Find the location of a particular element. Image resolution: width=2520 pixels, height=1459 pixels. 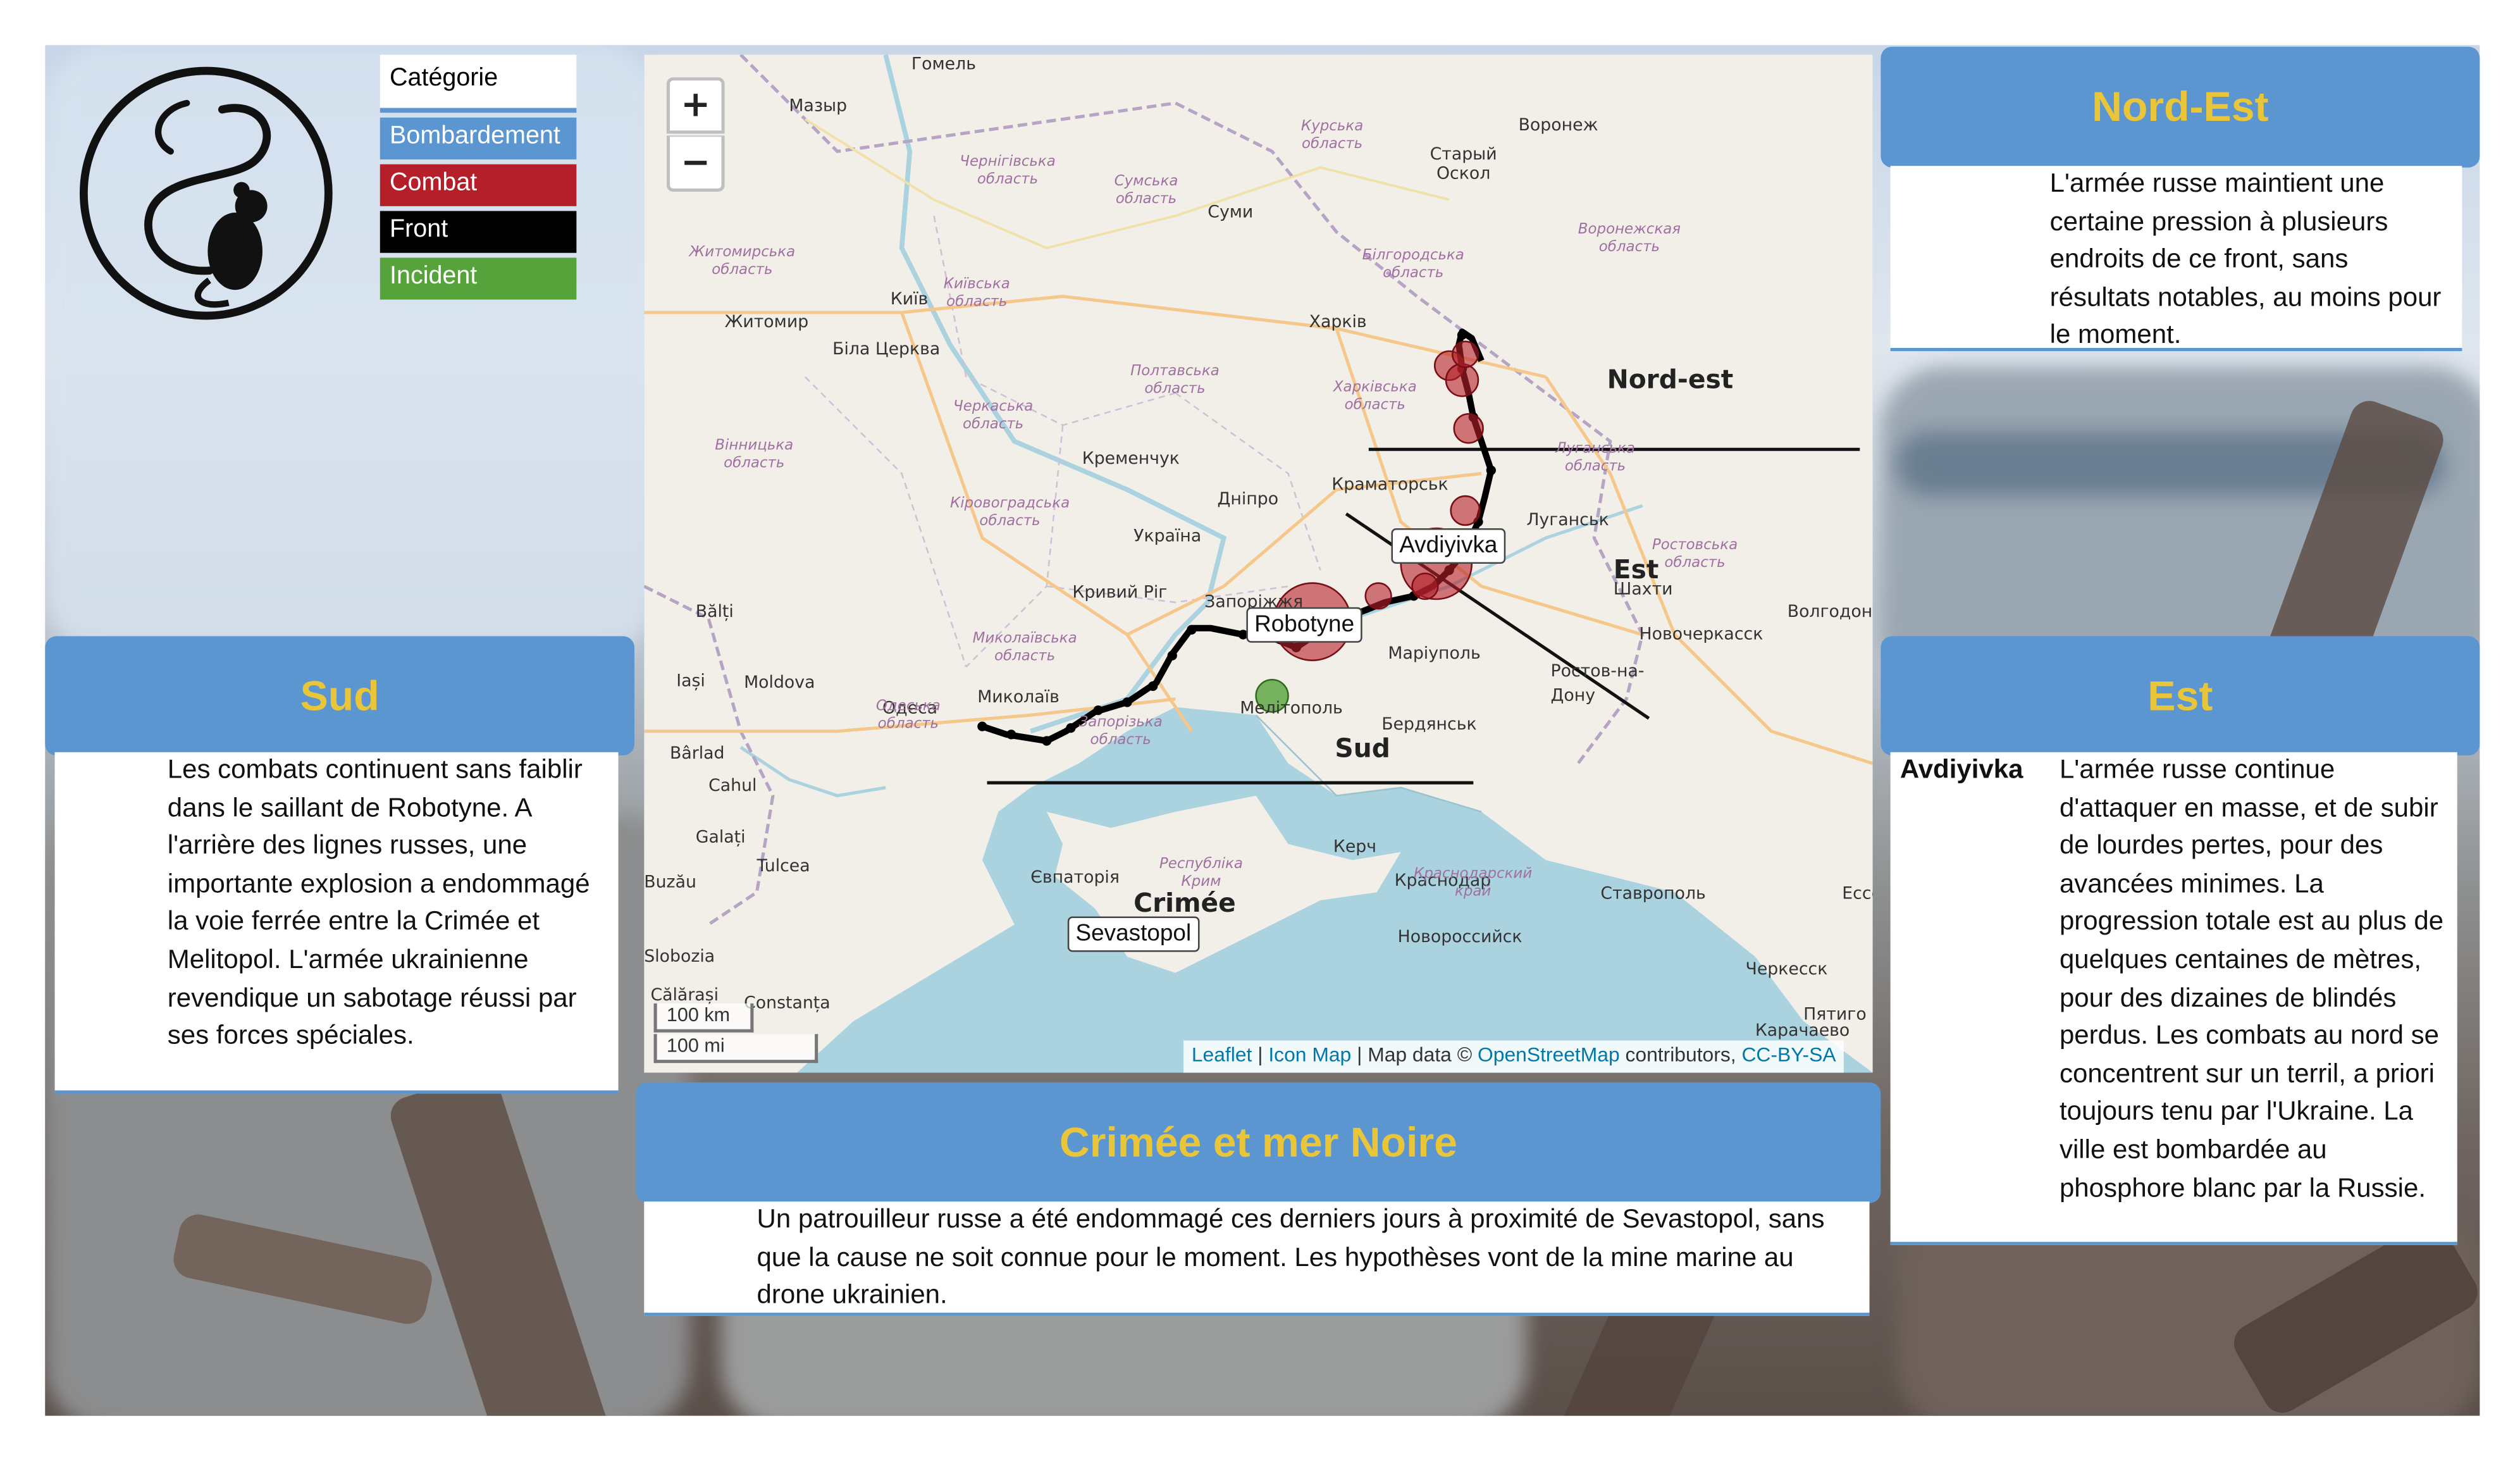

zoom-out-button: − is located at coordinates (695, 163).